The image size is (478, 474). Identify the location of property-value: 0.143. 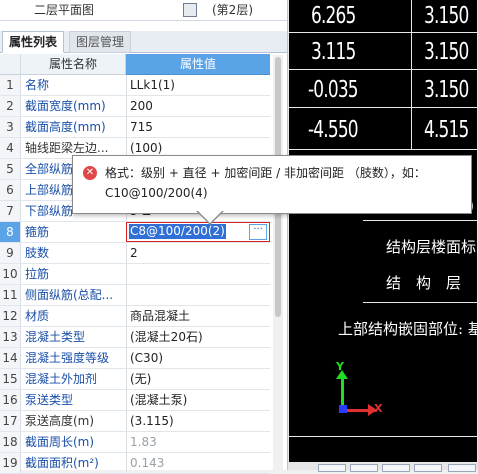
(198, 463).